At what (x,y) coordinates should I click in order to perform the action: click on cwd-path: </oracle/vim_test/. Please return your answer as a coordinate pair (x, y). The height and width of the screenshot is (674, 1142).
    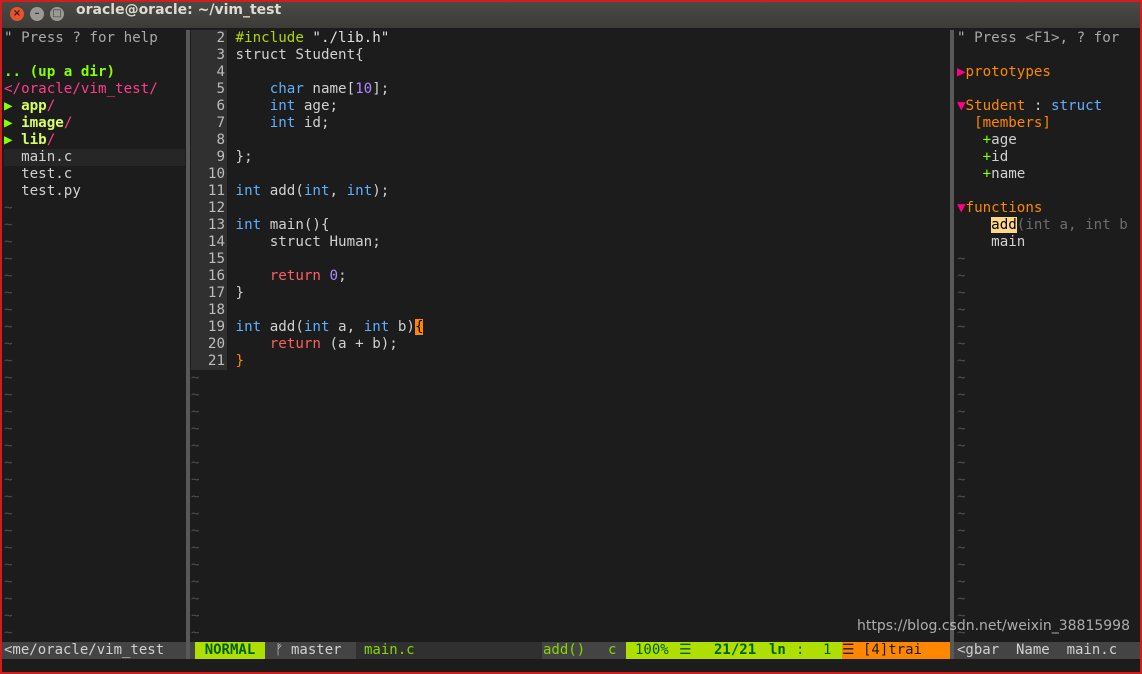
    Looking at the image, I should click on (94, 89).